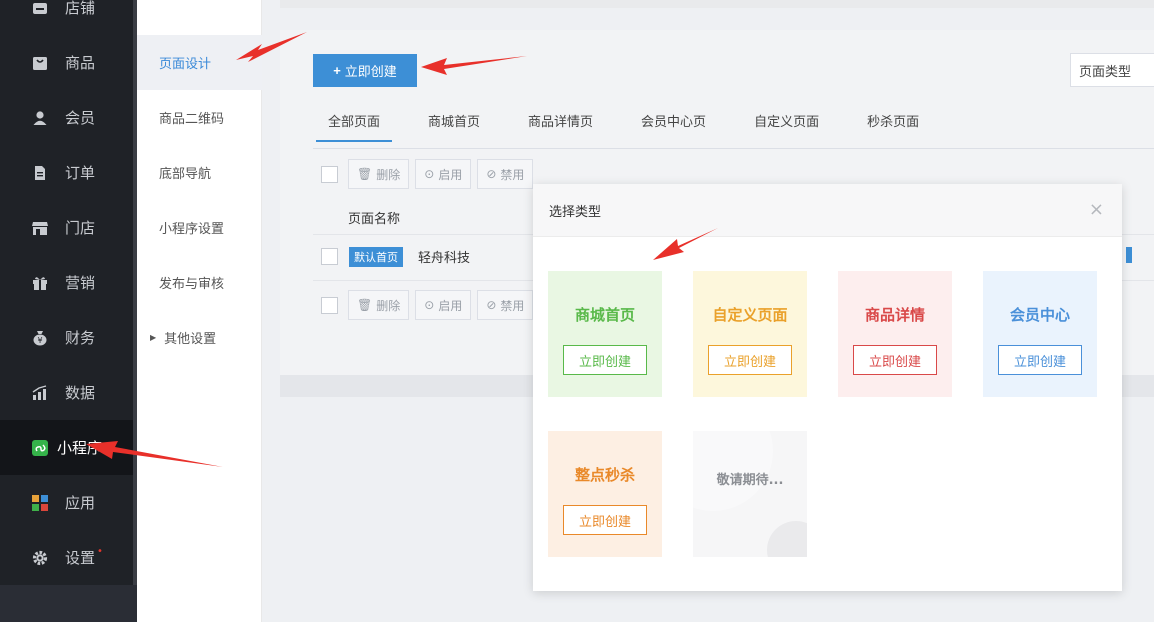 The height and width of the screenshot is (622, 1154). What do you see at coordinates (895, 334) in the screenshot?
I see `card-product-detail: 商品详情 立即创建` at bounding box center [895, 334].